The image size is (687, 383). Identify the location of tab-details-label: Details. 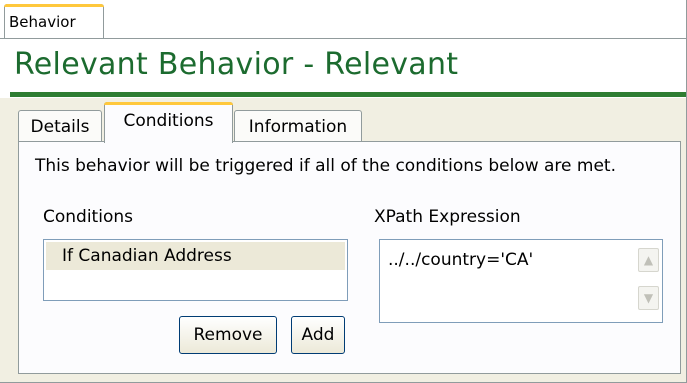
(60, 127).